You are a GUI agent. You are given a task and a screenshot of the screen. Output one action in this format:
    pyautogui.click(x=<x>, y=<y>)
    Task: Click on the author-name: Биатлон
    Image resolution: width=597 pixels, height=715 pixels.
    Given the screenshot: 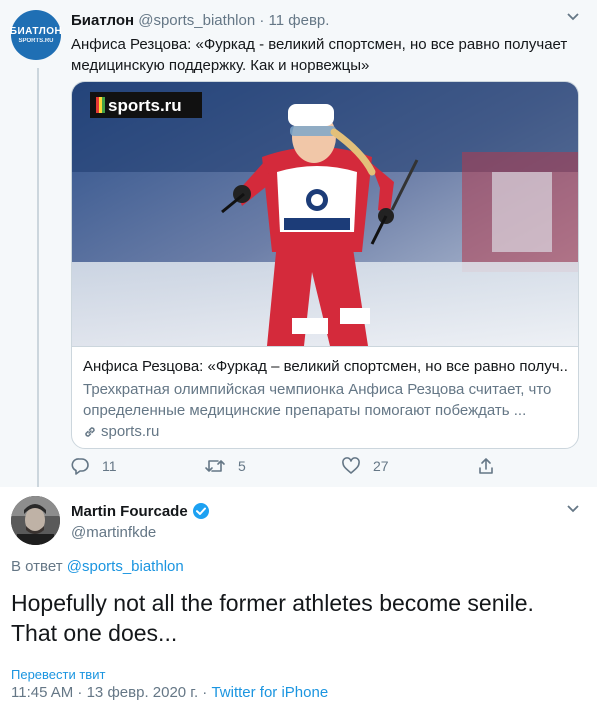 What is the action you would take?
    pyautogui.click(x=102, y=20)
    